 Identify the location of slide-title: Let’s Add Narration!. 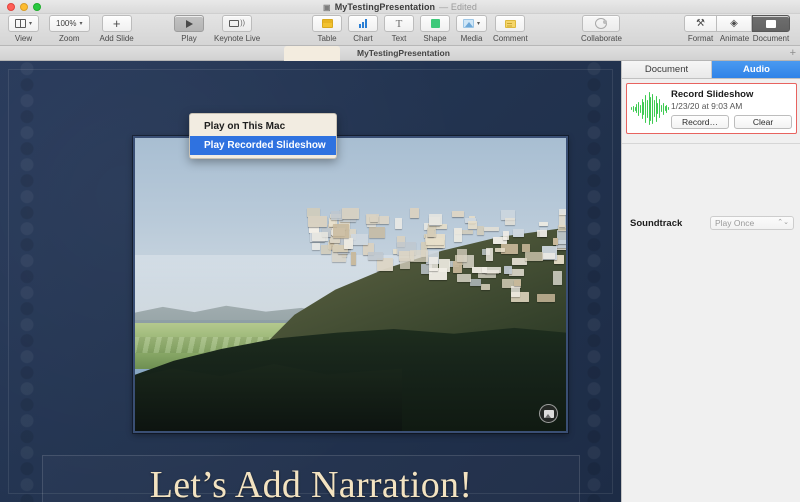
(311, 483).